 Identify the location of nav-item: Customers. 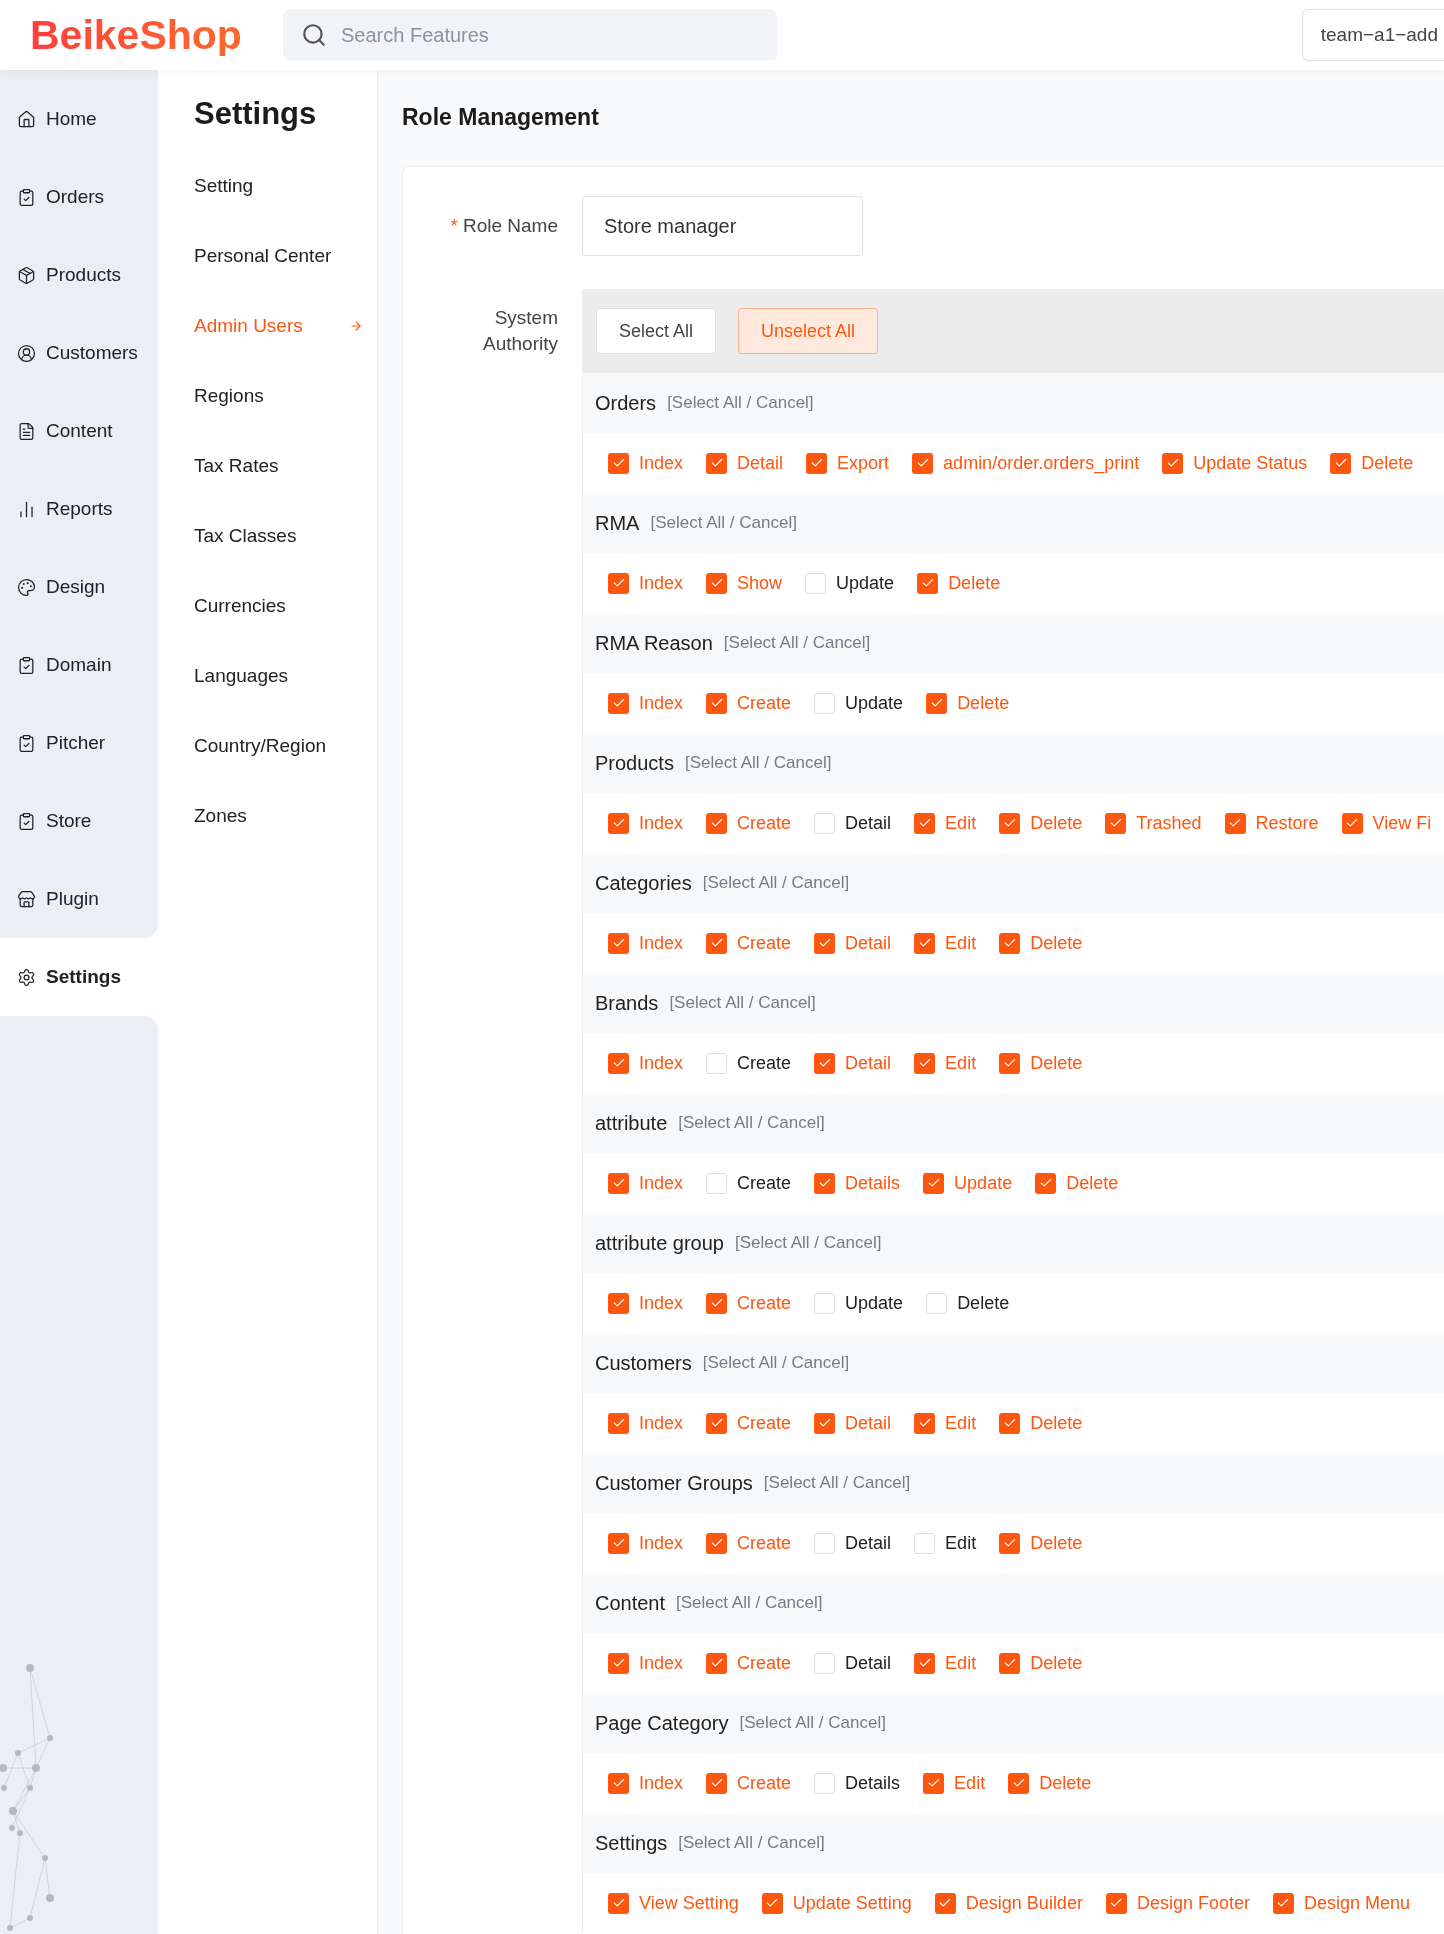
(79, 353).